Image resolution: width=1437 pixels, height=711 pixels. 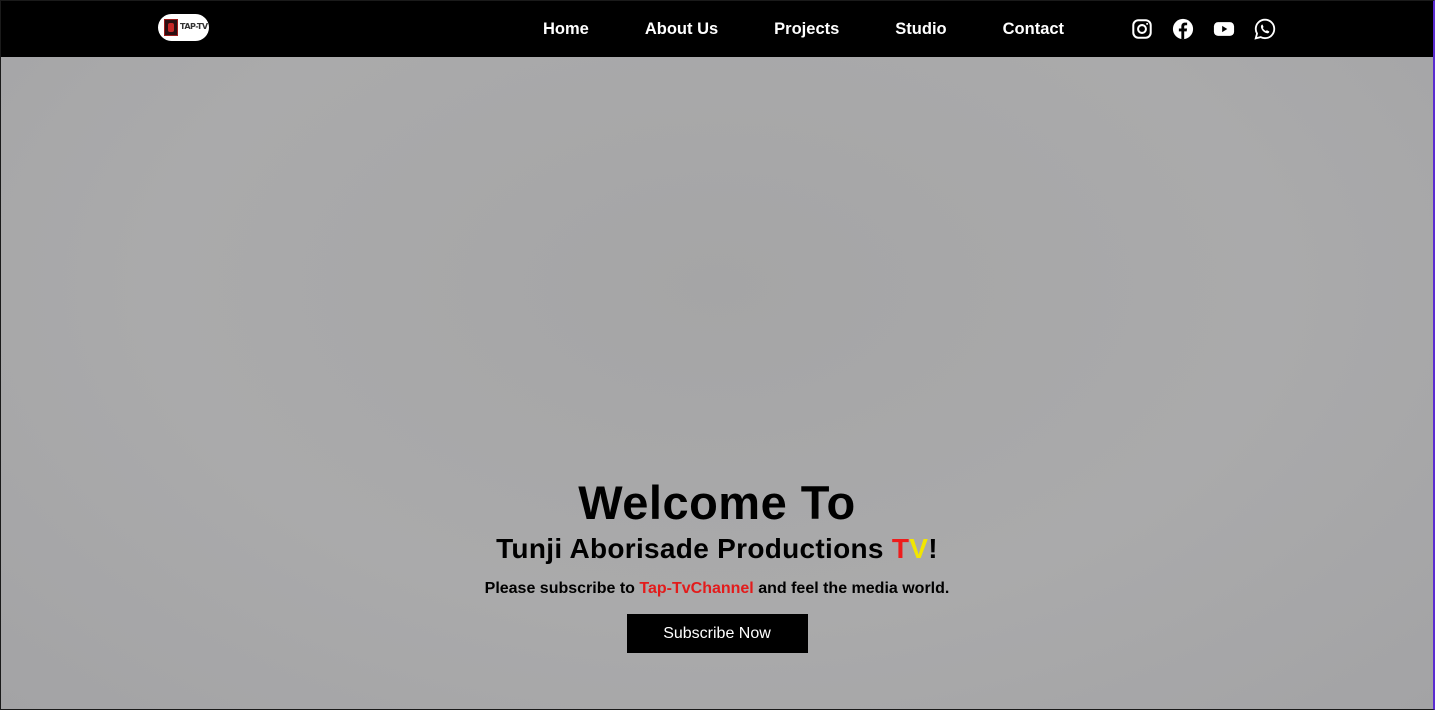 What do you see at coordinates (562, 588) in the screenshot?
I see `tagline-prefix: Please subscribe to` at bounding box center [562, 588].